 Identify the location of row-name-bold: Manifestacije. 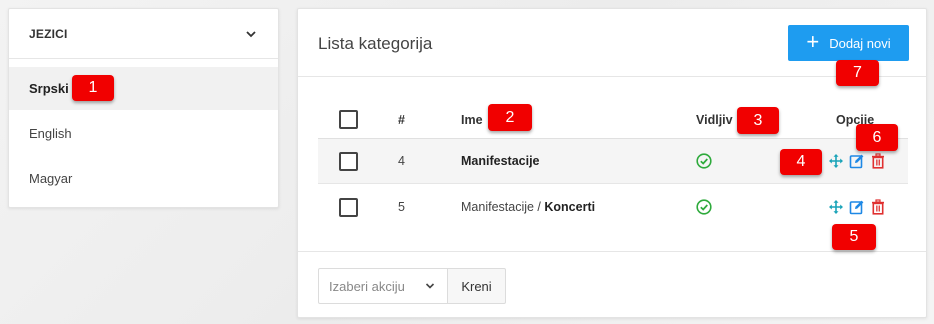
(500, 161).